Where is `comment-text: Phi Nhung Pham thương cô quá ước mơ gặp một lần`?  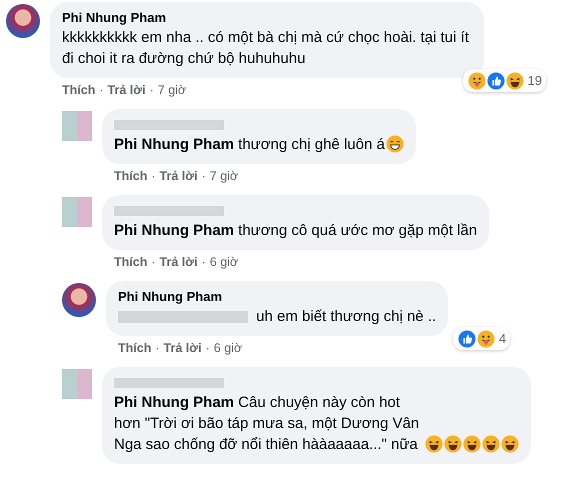 comment-text: Phi Nhung Pham thương cô quá ước mơ gặp một lần is located at coordinates (296, 230).